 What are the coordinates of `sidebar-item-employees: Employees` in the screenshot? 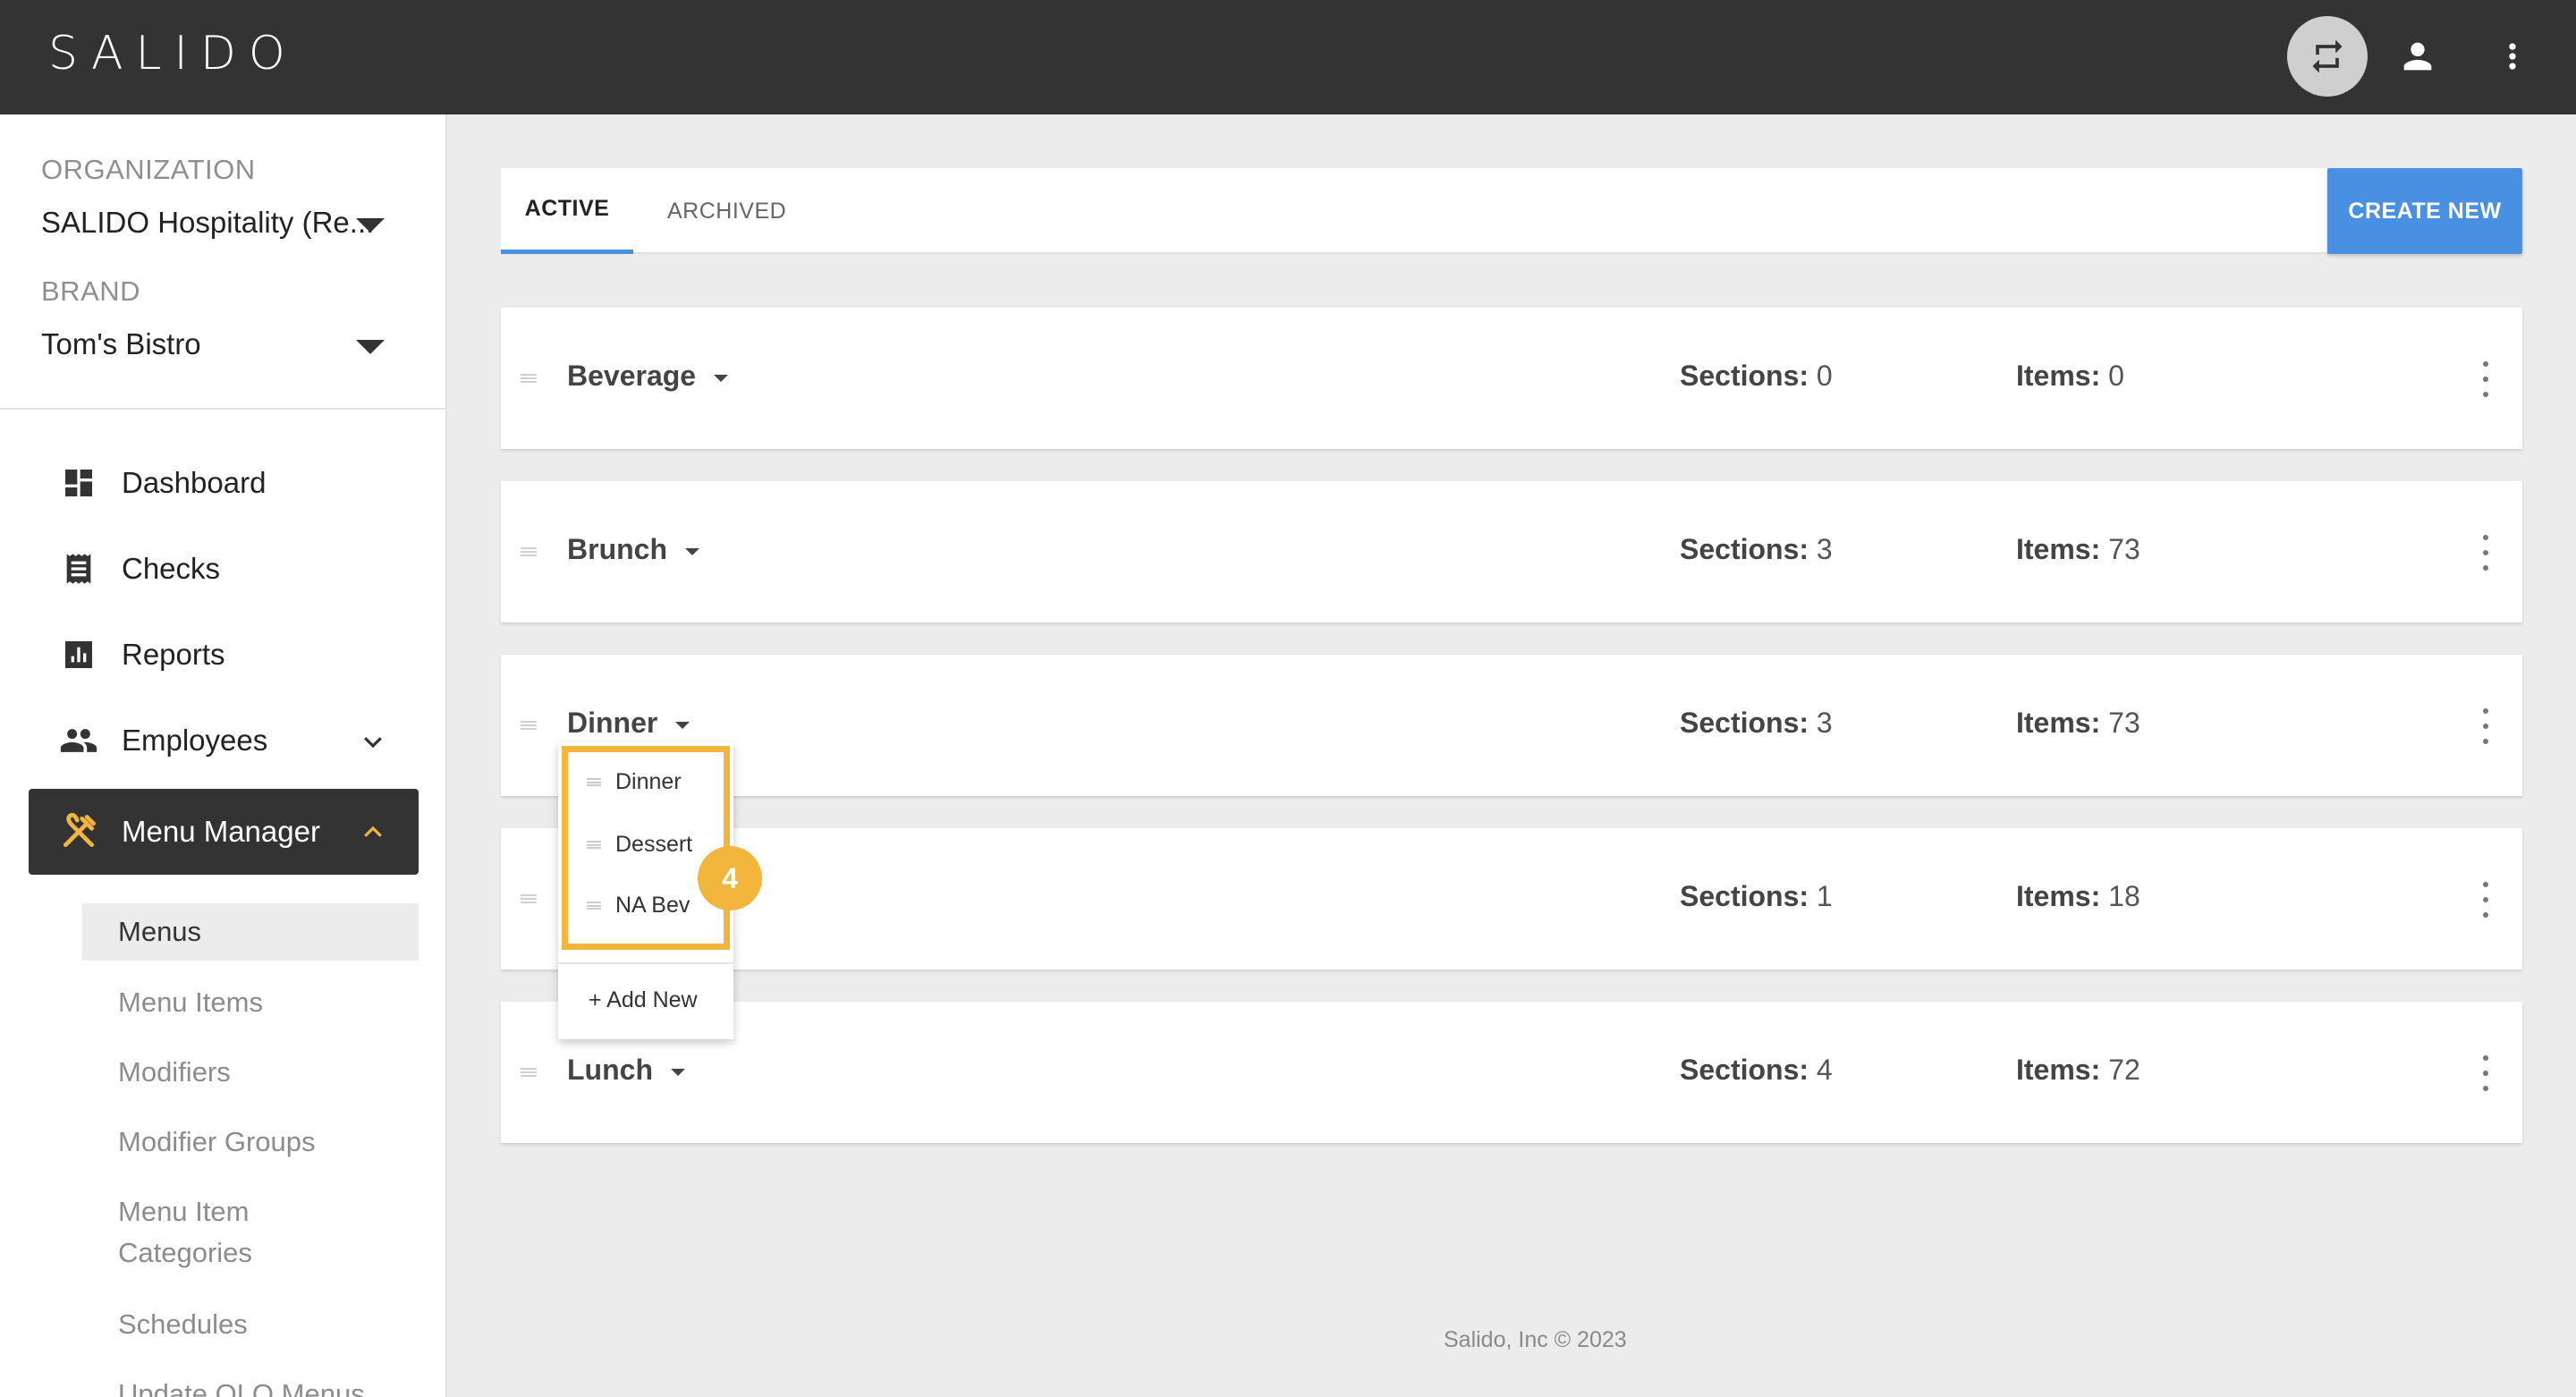 It's located at (224, 740).